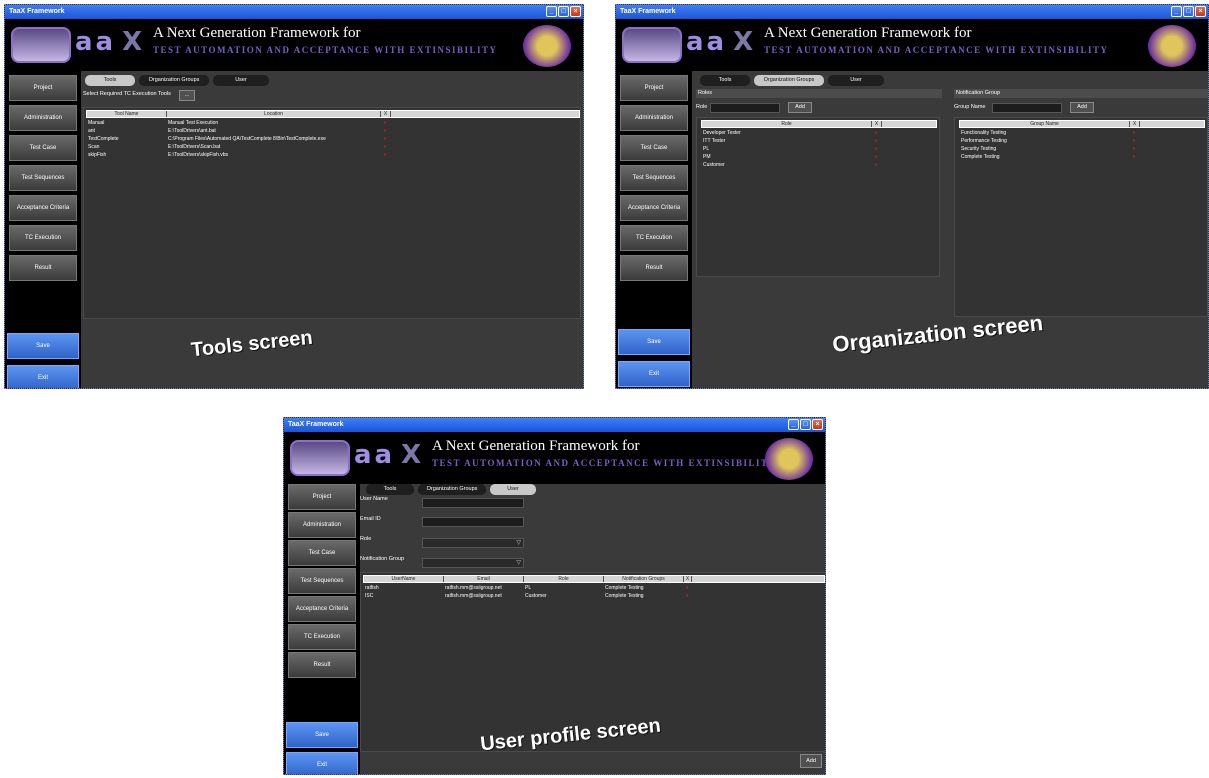  What do you see at coordinates (811, 761) in the screenshot?
I see `add-user-button: Add` at bounding box center [811, 761].